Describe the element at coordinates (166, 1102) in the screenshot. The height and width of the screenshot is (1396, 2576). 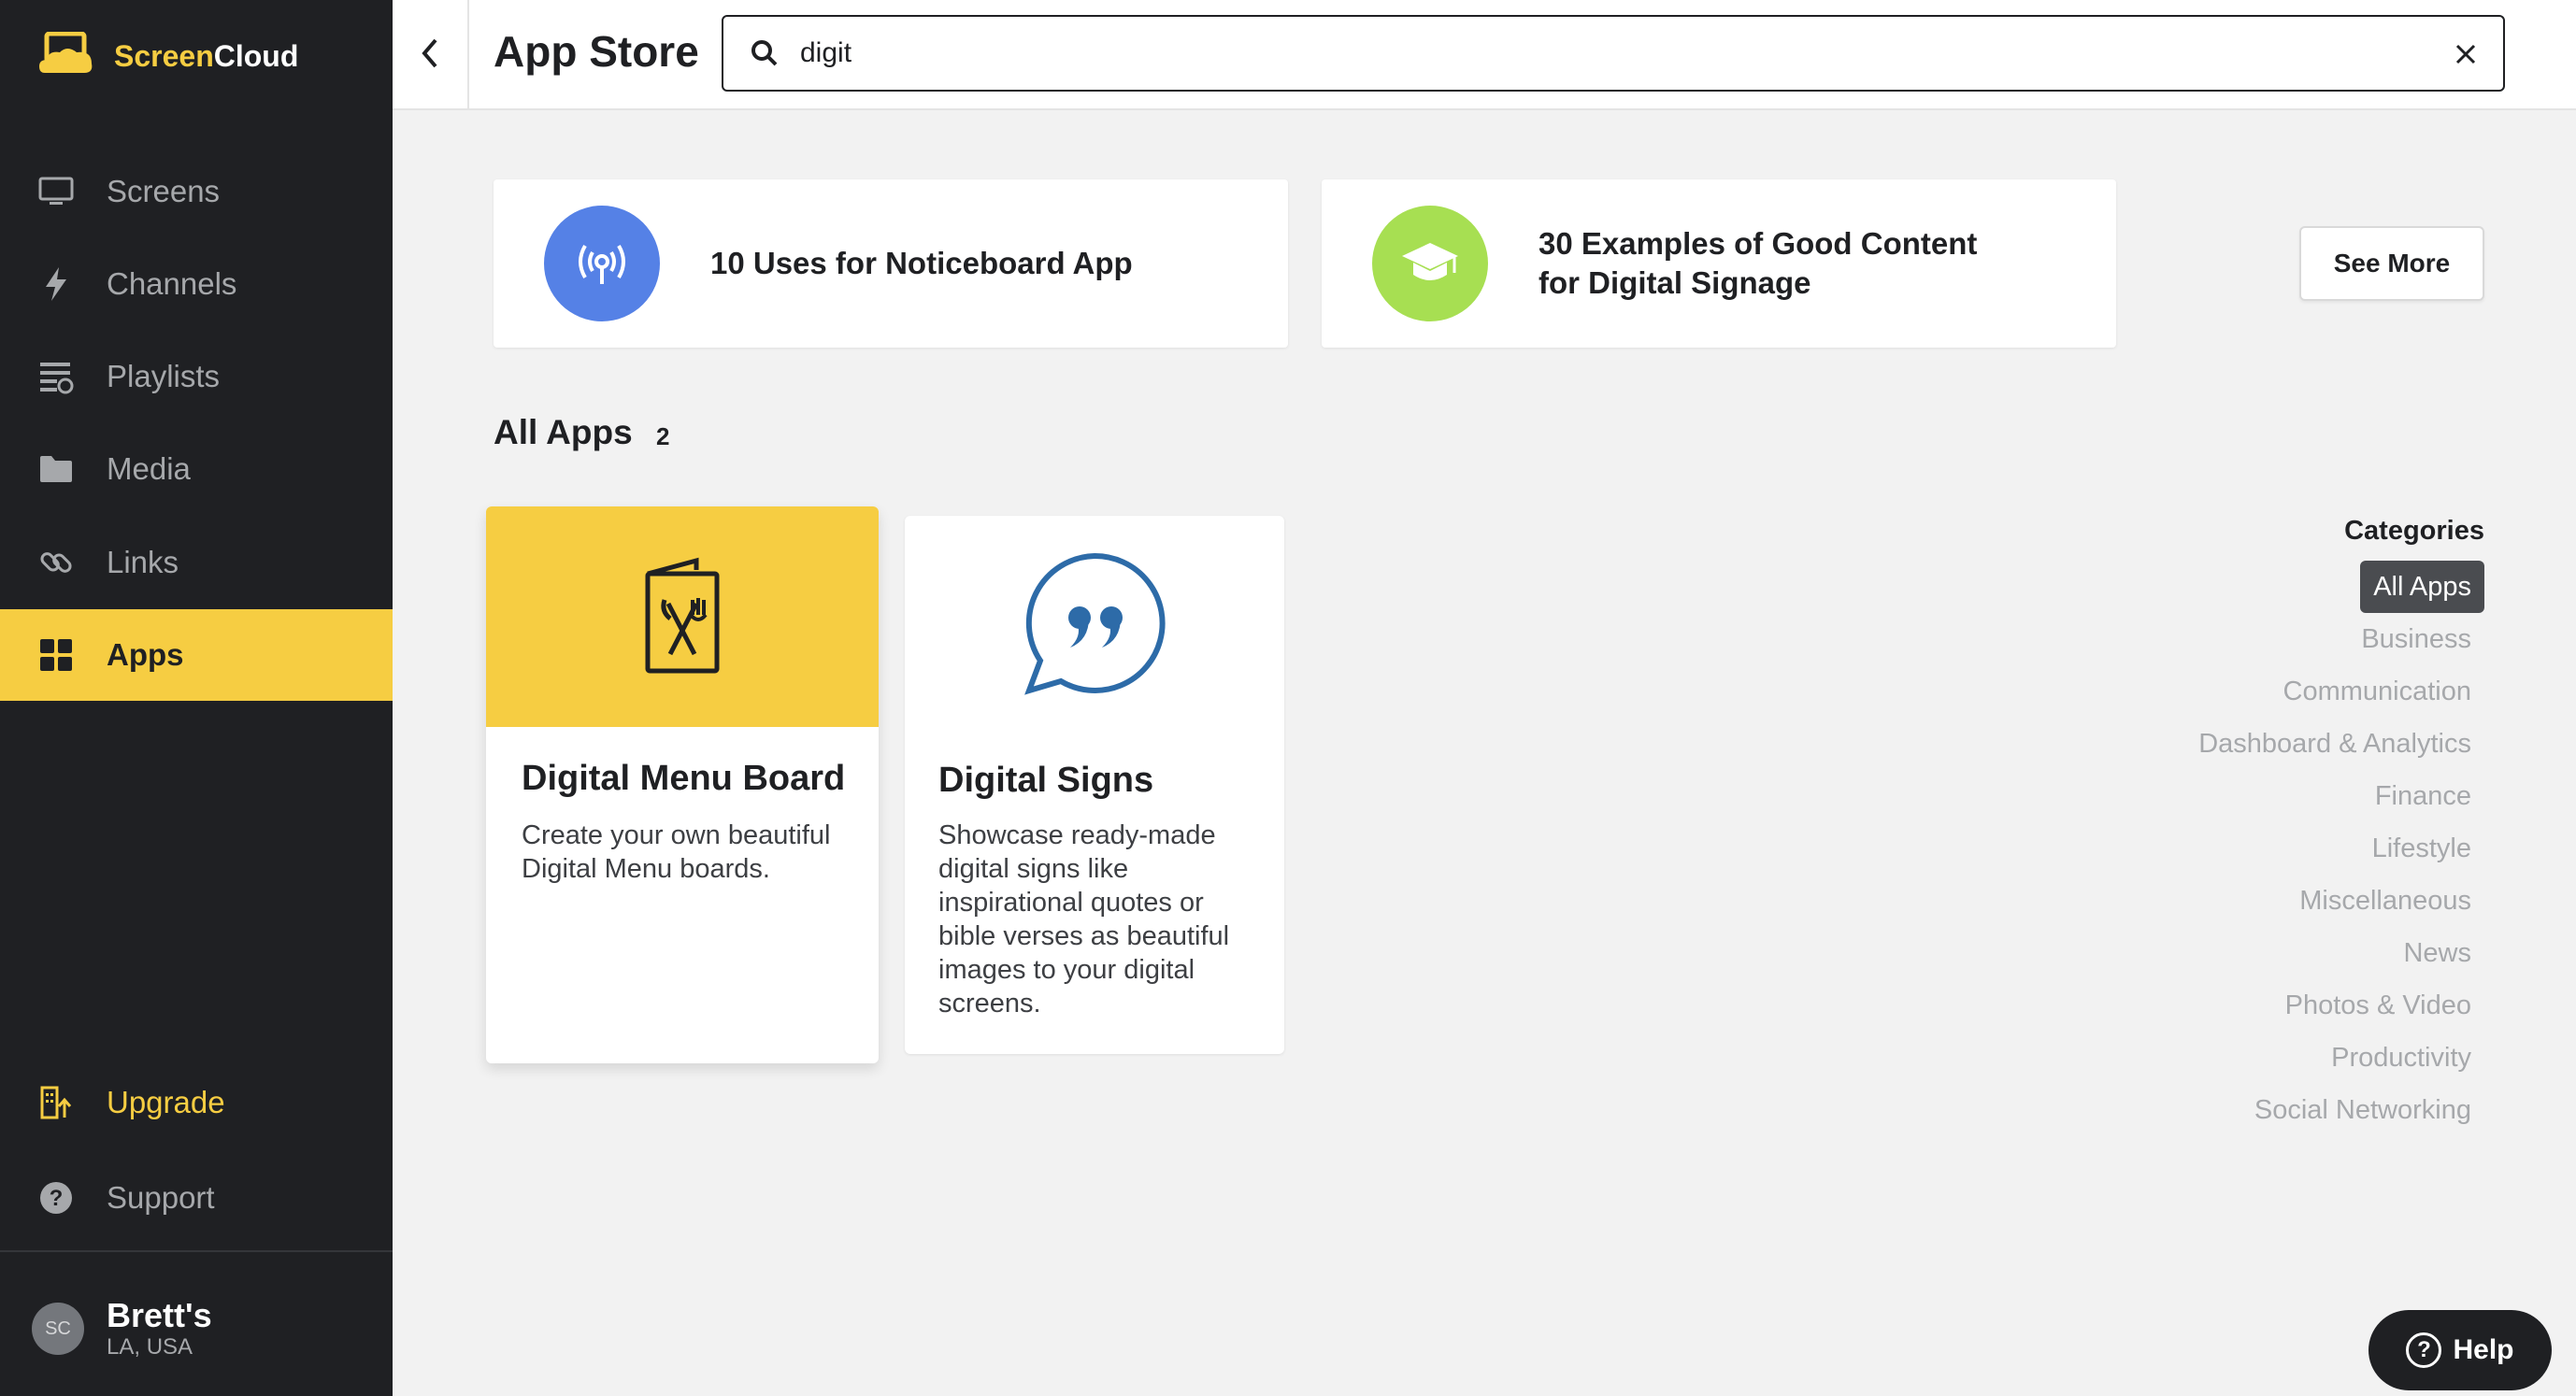
I see `sidebar-item-label: Upgrade` at that location.